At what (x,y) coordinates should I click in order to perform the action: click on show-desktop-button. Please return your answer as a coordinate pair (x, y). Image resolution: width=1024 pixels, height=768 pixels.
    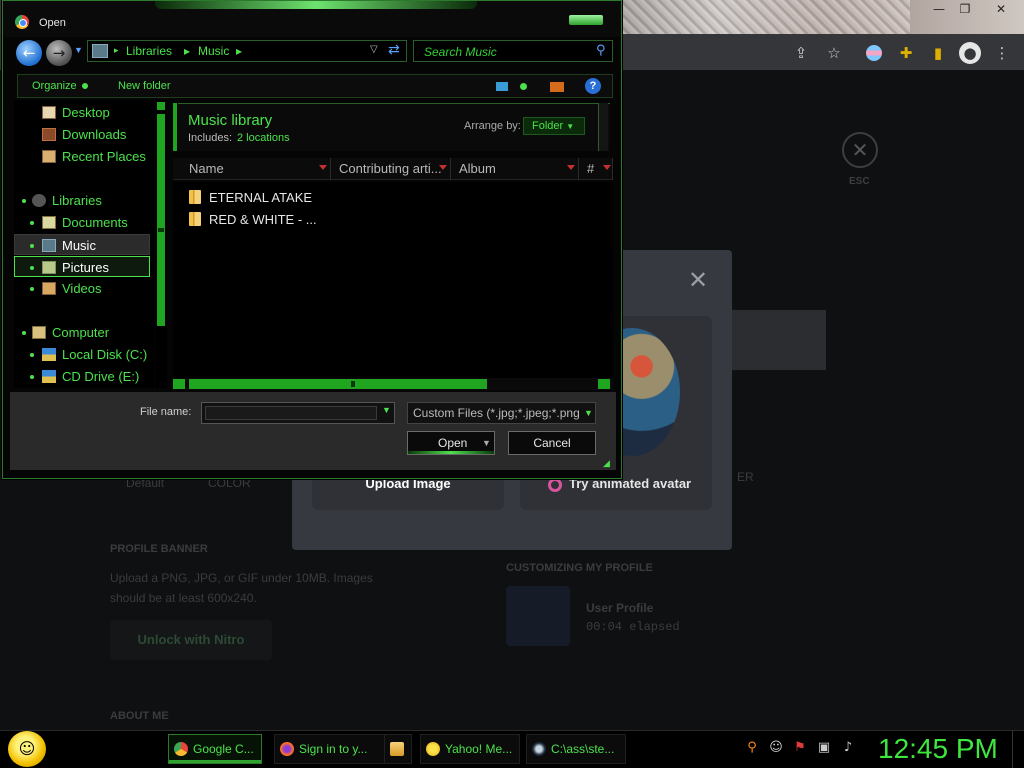
    Looking at the image, I should click on (1018, 749).